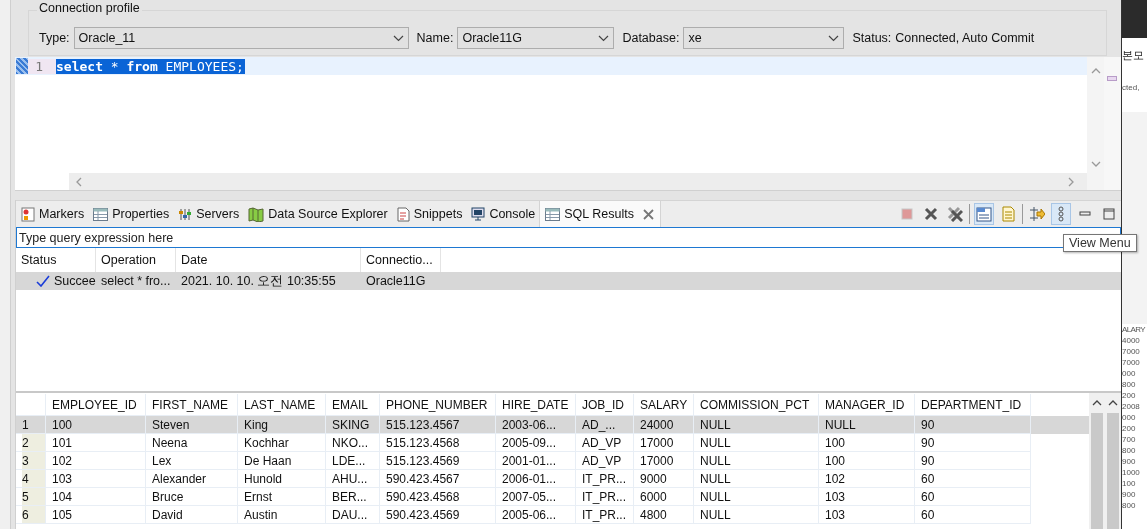 Image resolution: width=1147 pixels, height=529 pixels. Describe the element at coordinates (553, 214) in the screenshot. I see `table-icon` at that location.